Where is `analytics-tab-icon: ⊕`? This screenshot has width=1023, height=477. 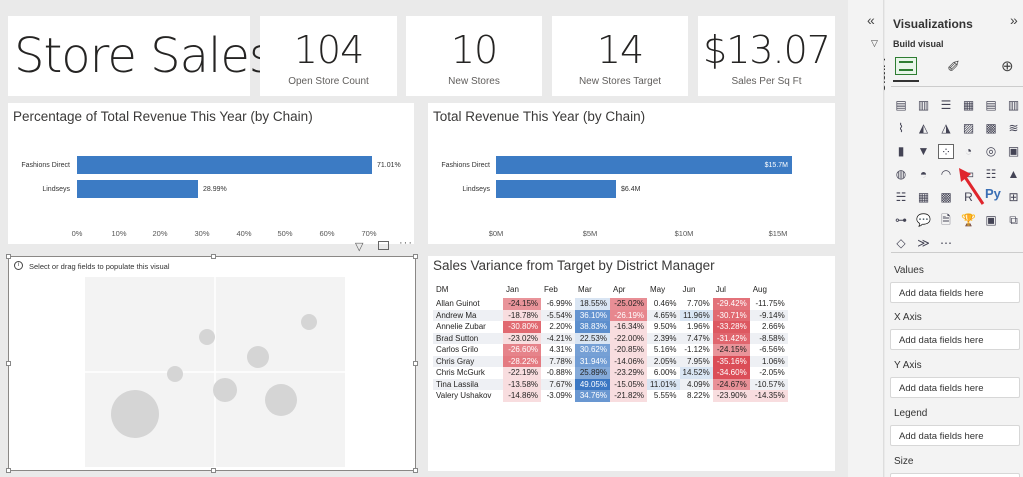 analytics-tab-icon: ⊕ is located at coordinates (1007, 66).